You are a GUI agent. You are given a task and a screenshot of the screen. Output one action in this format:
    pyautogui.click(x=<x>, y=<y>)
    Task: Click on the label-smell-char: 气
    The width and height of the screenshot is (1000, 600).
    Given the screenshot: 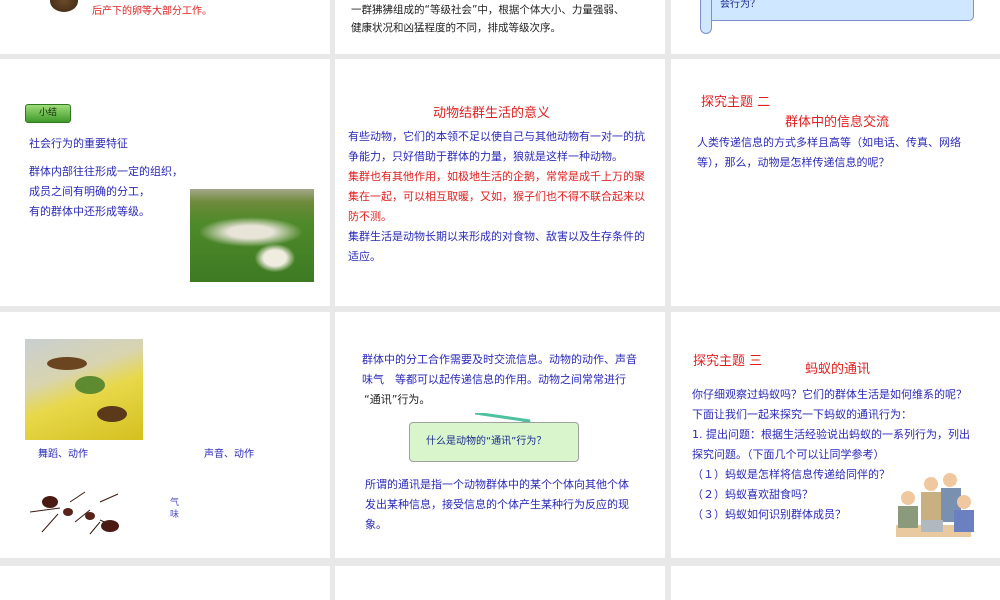 What is the action you would take?
    pyautogui.click(x=175, y=503)
    